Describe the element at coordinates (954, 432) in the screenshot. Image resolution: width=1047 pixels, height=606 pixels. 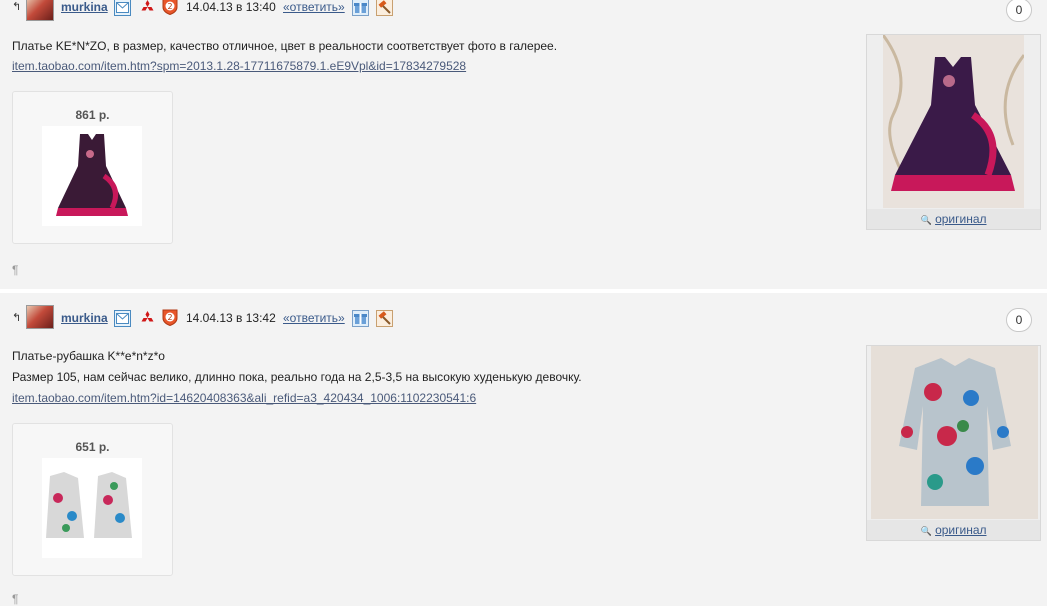
I see `shirt-dress-photo` at that location.